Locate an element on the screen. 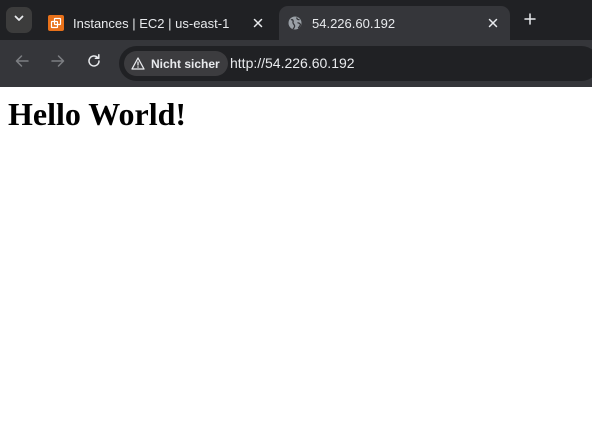 This screenshot has height=435, width=592. arrow-right-icon is located at coordinates (58, 63).